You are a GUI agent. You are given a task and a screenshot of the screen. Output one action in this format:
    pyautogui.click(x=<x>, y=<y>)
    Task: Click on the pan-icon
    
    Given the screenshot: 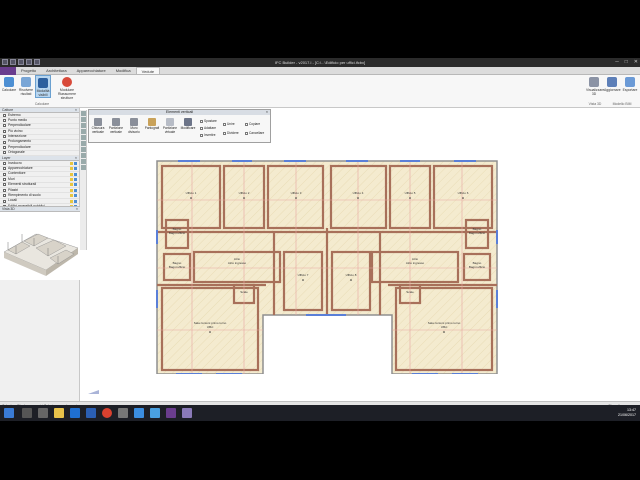 What is the action you would take?
    pyautogui.click(x=83, y=125)
    